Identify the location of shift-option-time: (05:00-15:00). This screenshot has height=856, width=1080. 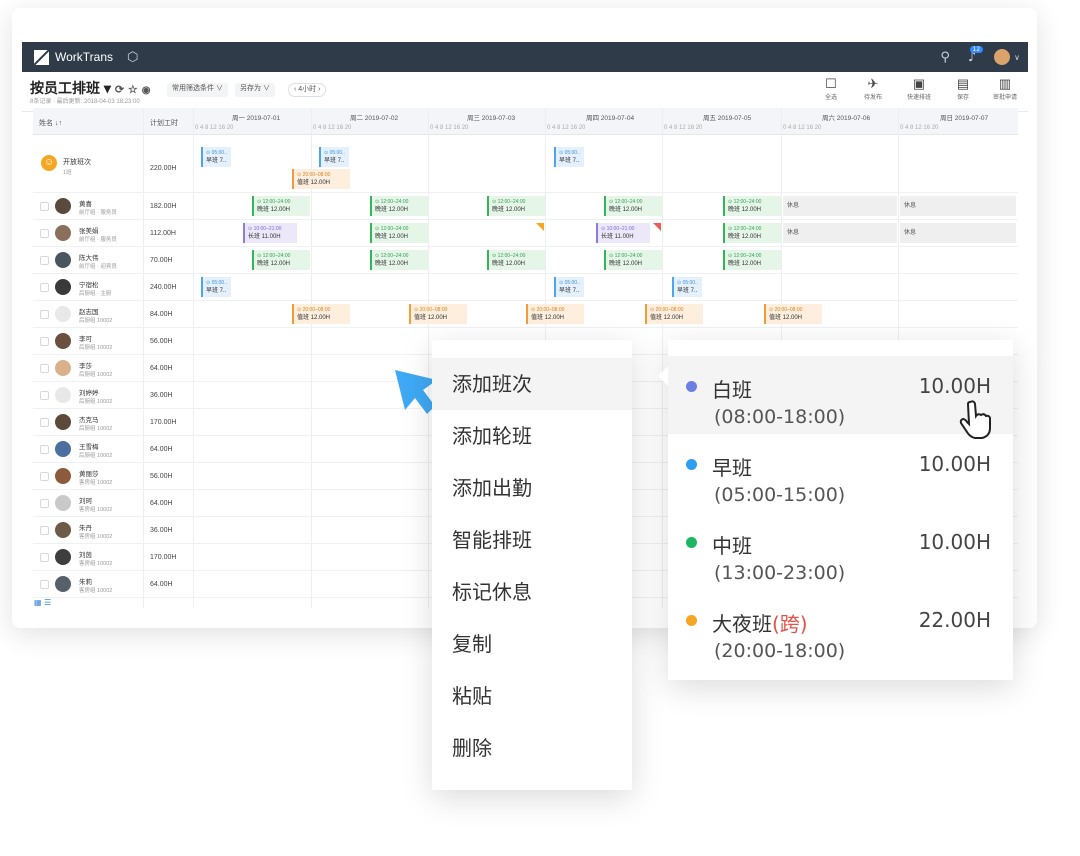
(780, 495).